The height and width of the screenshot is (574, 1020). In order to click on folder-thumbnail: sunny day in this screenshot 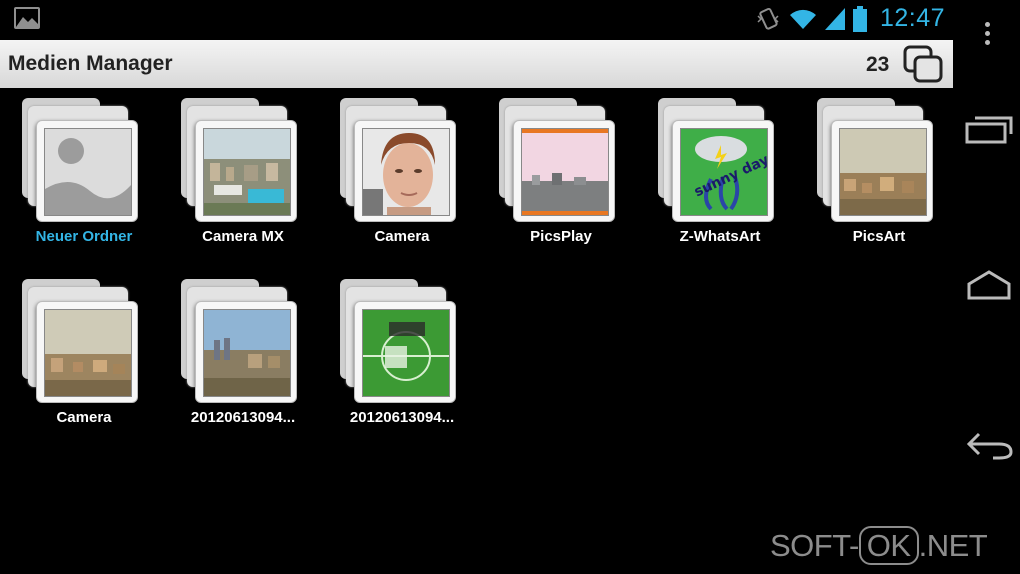, I will do `click(724, 172)`.